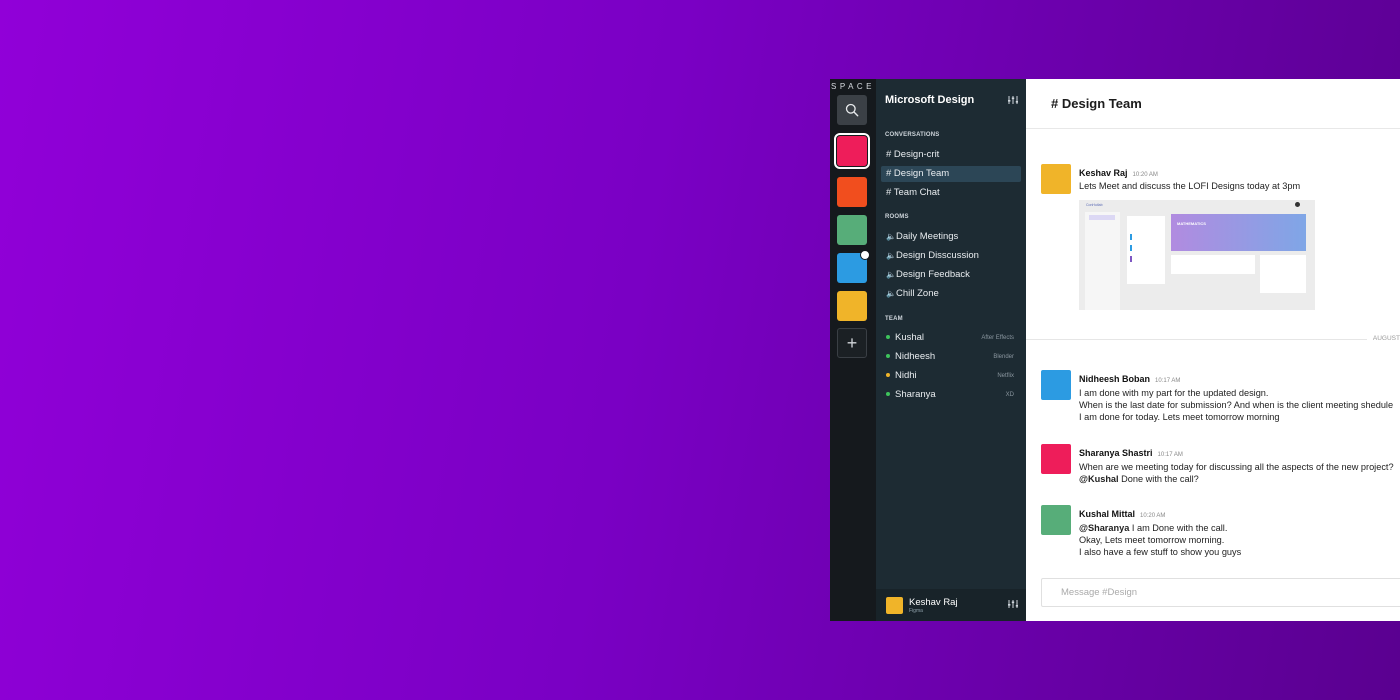 The image size is (1400, 700). Describe the element at coordinates (906, 375) in the screenshot. I see `member-name: Nidhi` at that location.